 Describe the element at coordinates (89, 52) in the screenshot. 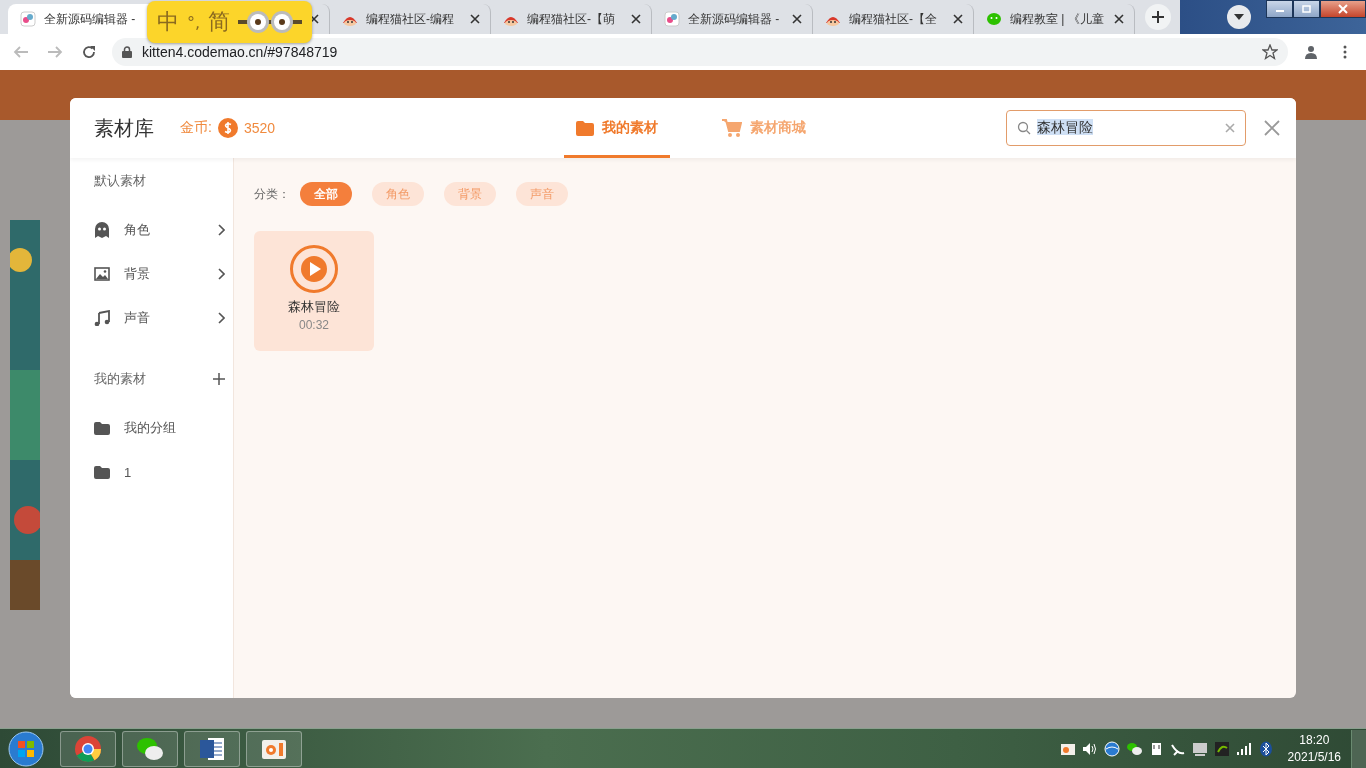

I see `reload-icon` at that location.